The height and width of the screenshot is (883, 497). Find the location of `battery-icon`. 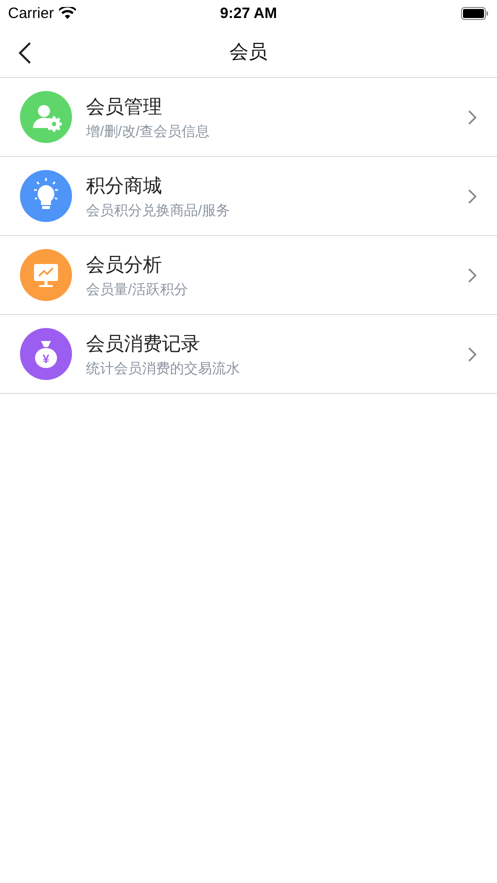

battery-icon is located at coordinates (475, 13).